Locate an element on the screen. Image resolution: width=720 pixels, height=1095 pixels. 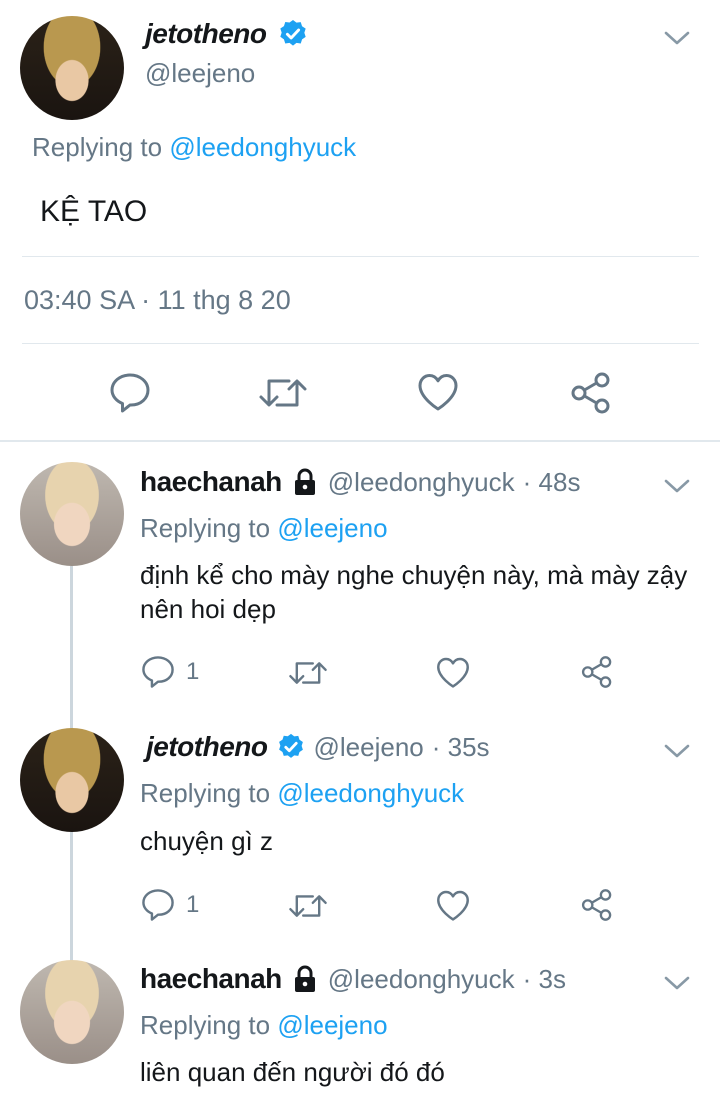
section-divider is located at coordinates (360, 441).